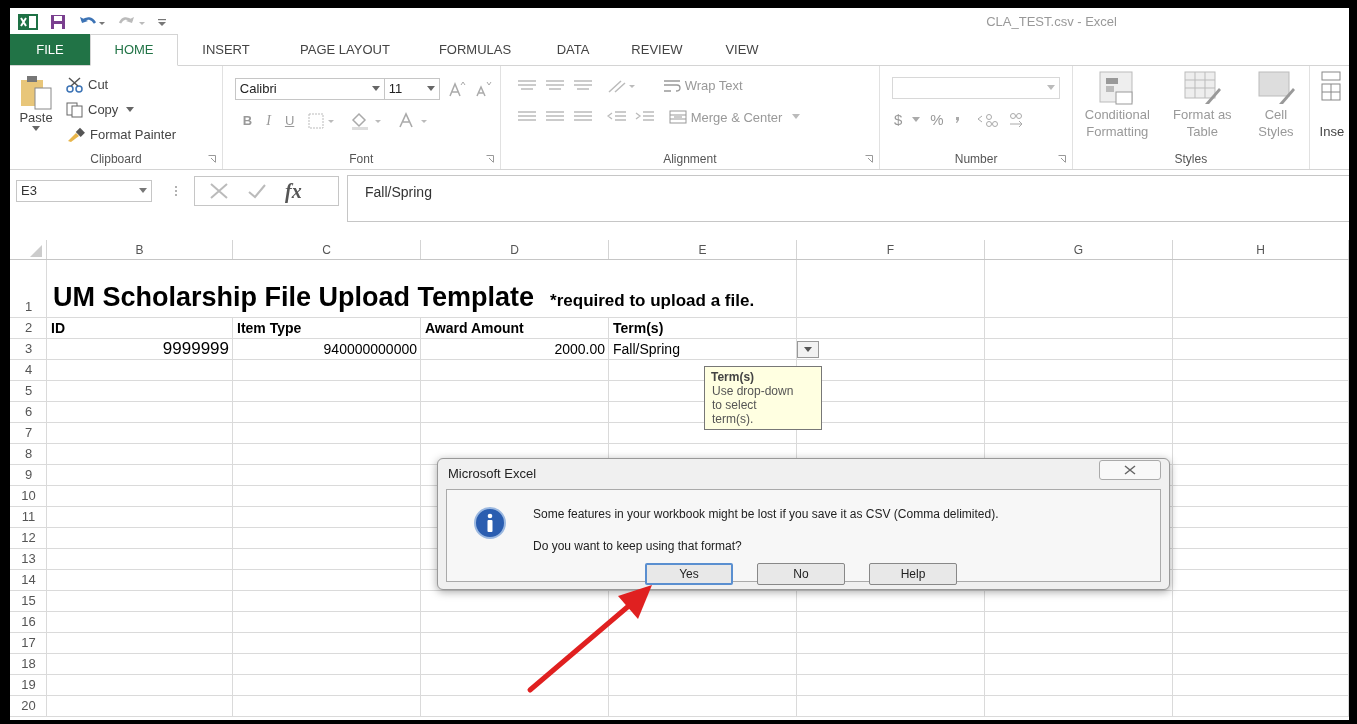 This screenshot has width=1357, height=724. I want to click on comma-style-icon, so click(956, 120).